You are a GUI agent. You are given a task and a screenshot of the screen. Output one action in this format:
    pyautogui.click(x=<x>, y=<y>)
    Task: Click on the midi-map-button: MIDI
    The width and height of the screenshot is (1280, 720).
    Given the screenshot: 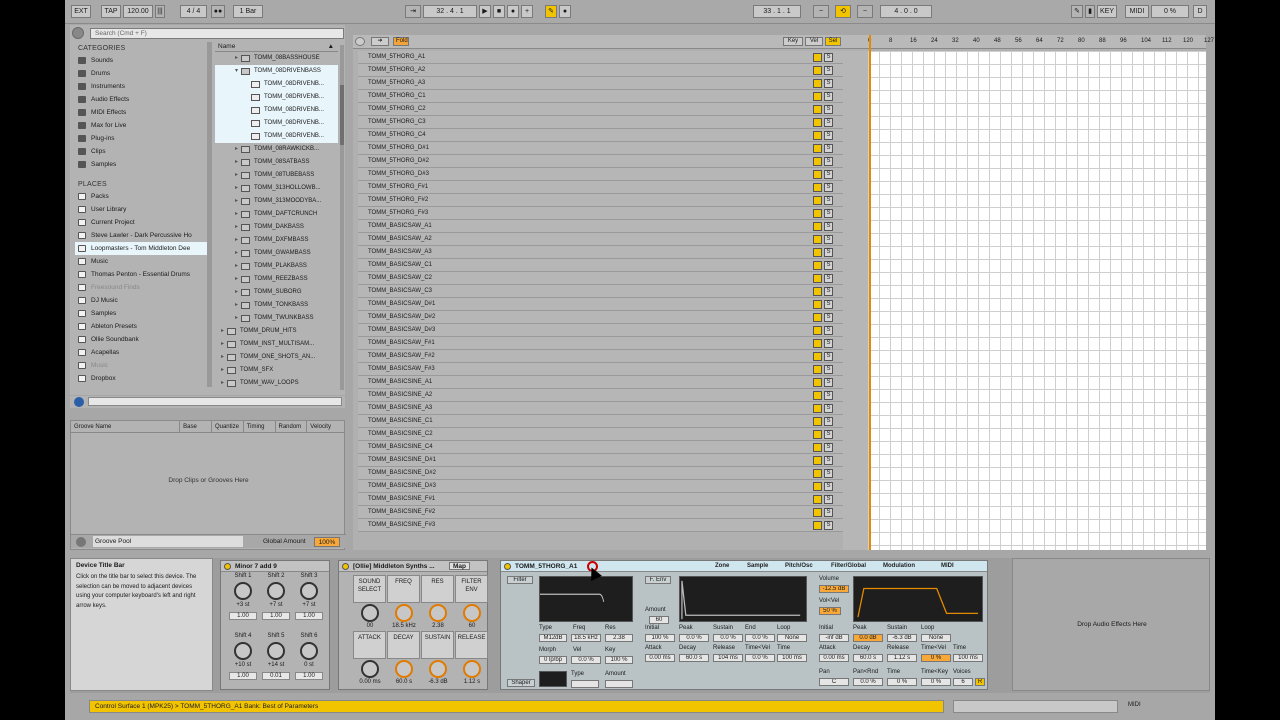 What is the action you would take?
    pyautogui.click(x=1137, y=11)
    